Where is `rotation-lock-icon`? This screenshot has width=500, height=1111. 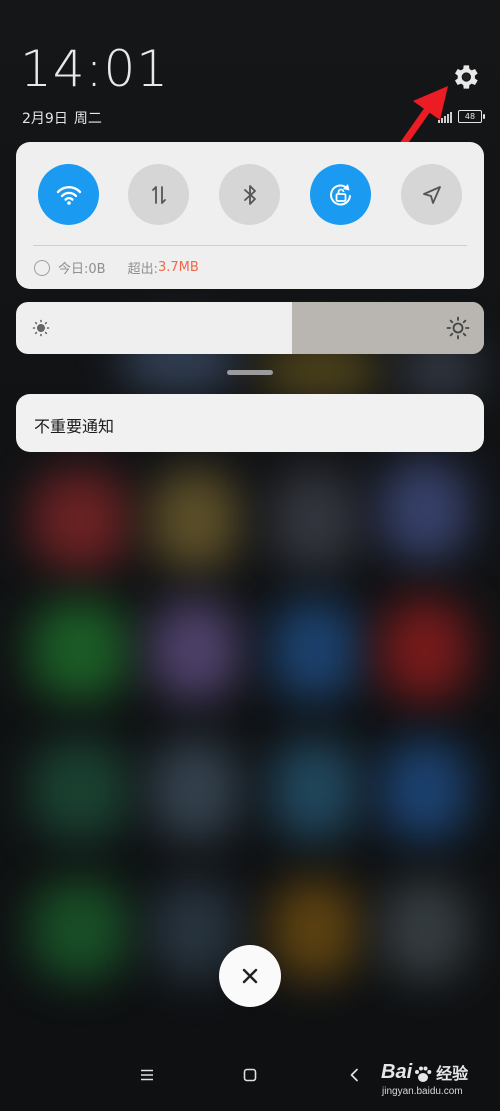 rotation-lock-icon is located at coordinates (340, 194).